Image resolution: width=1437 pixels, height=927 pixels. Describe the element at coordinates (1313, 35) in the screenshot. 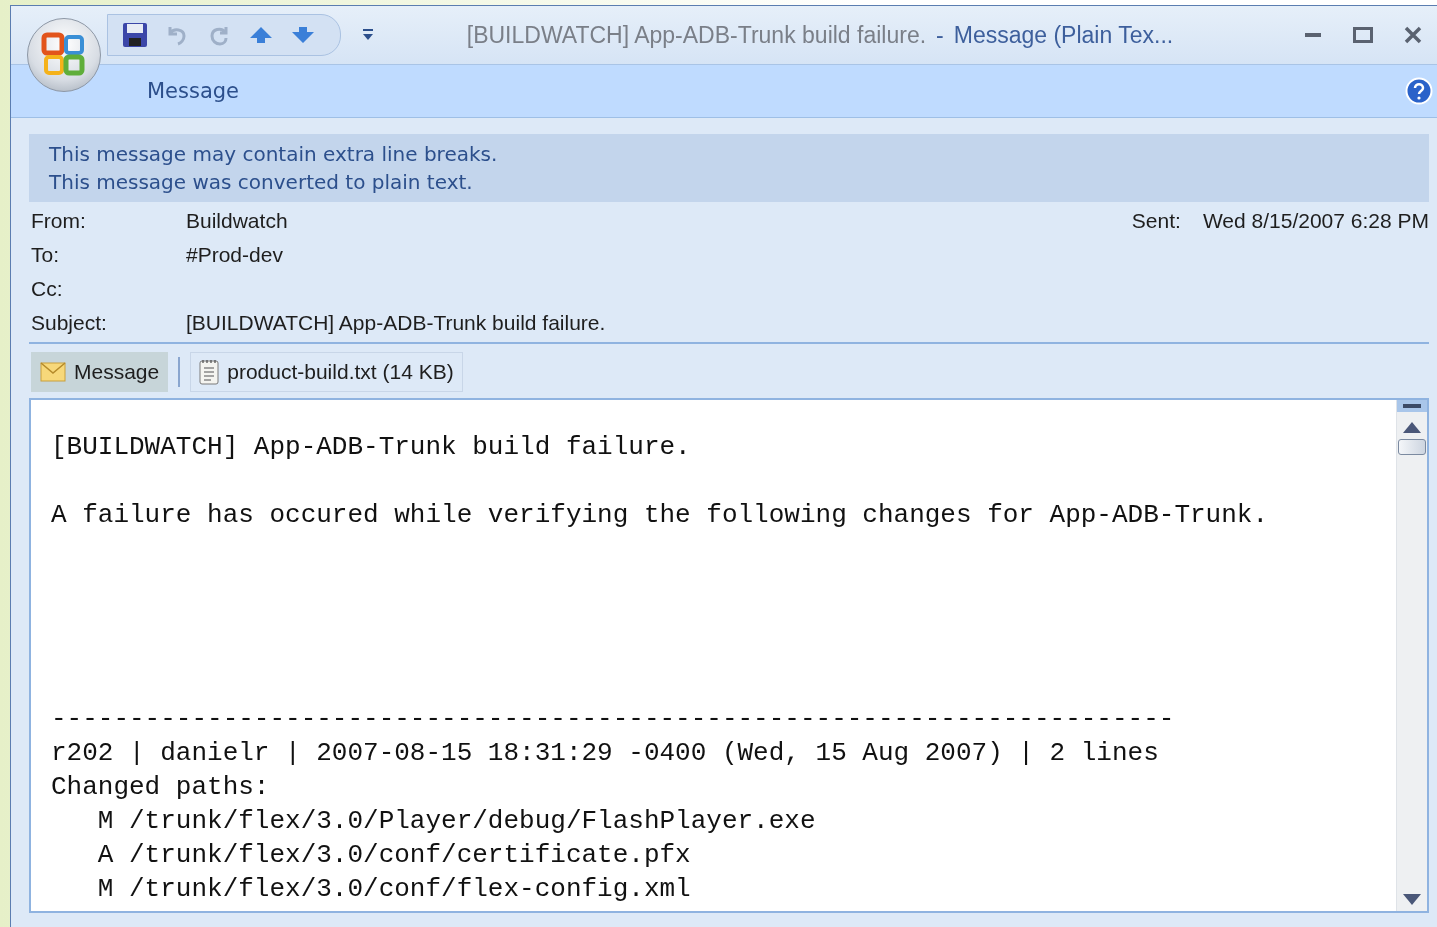

I see `minimize-icon` at that location.